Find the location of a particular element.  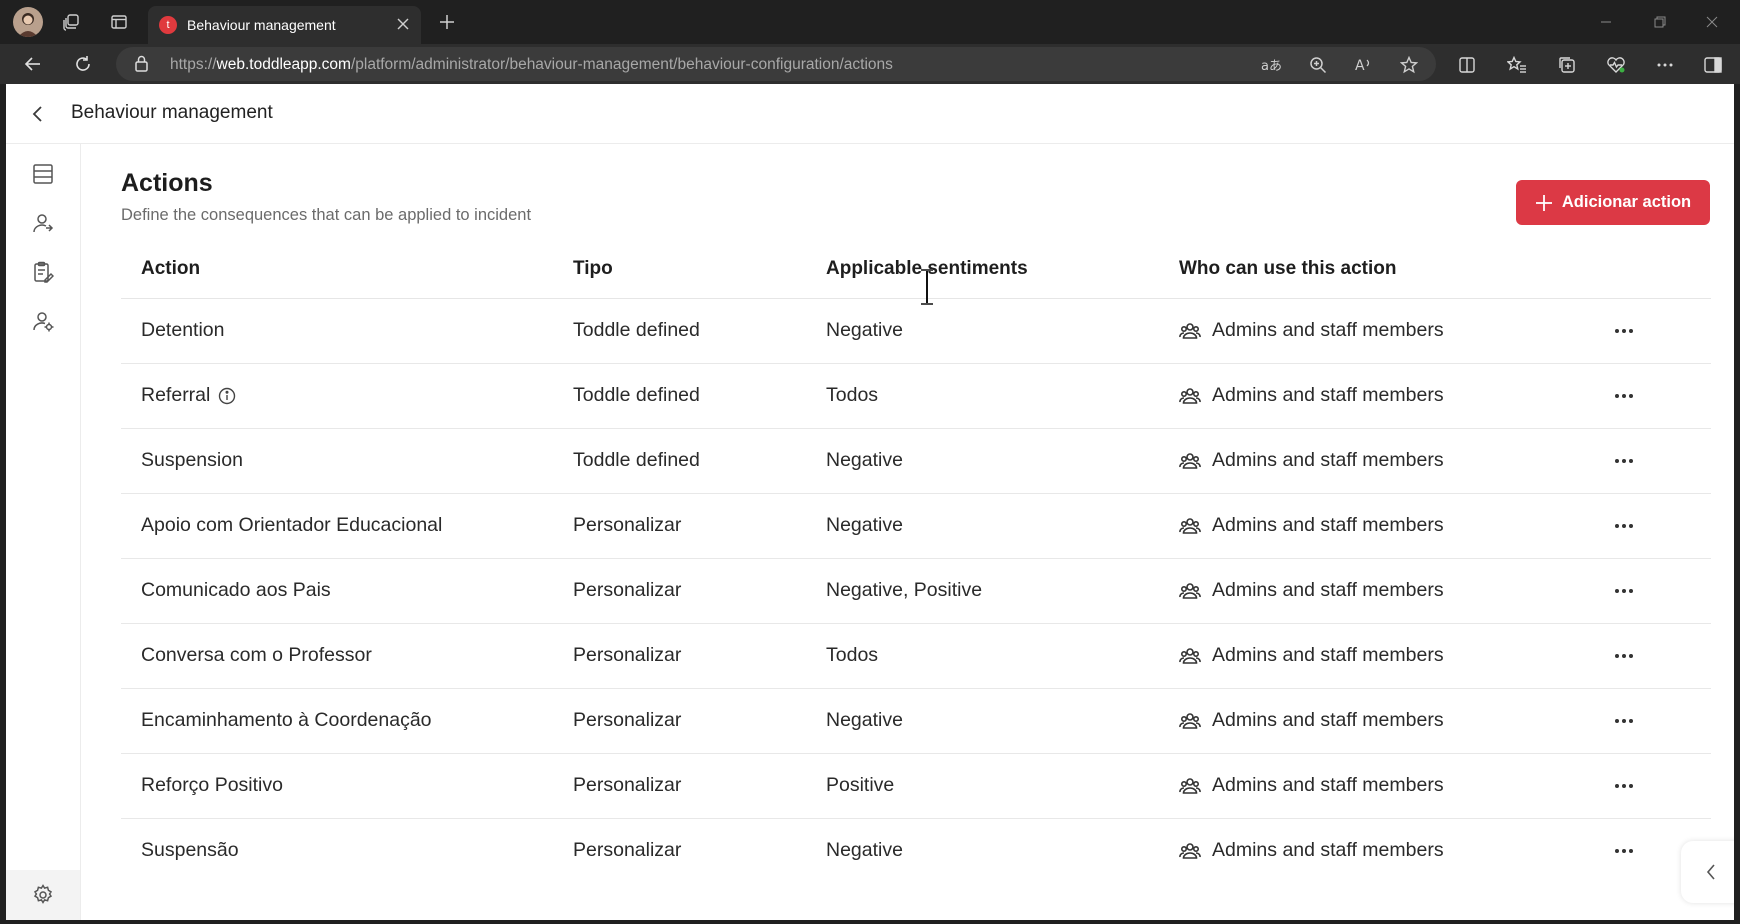

cell-action: Reforço Positivo is located at coordinates (212, 785).